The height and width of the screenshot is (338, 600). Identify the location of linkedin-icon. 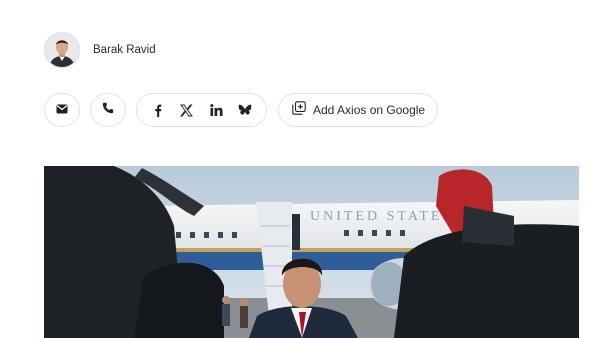
(216, 110).